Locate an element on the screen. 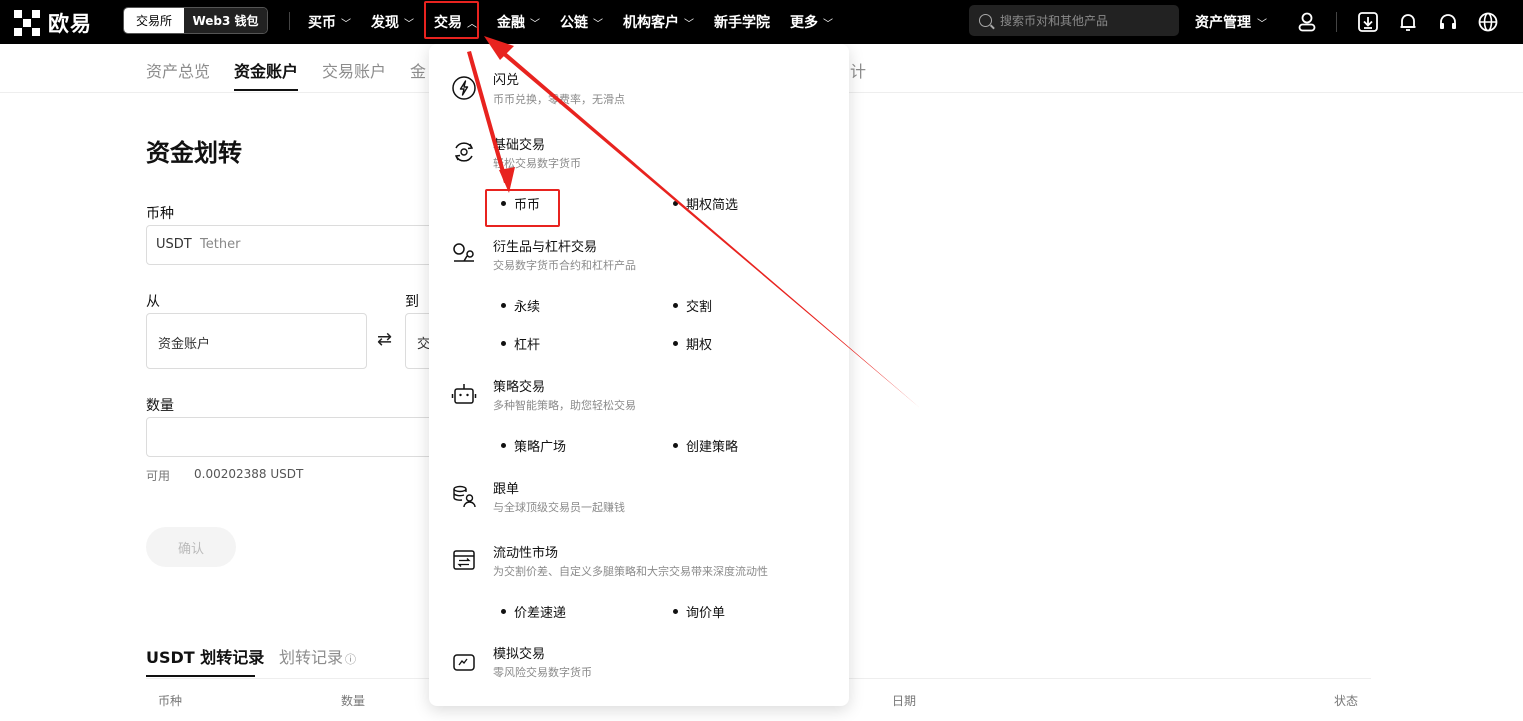 The image size is (1523, 721). menu-title: 模拟交易 is located at coordinates (519, 654).